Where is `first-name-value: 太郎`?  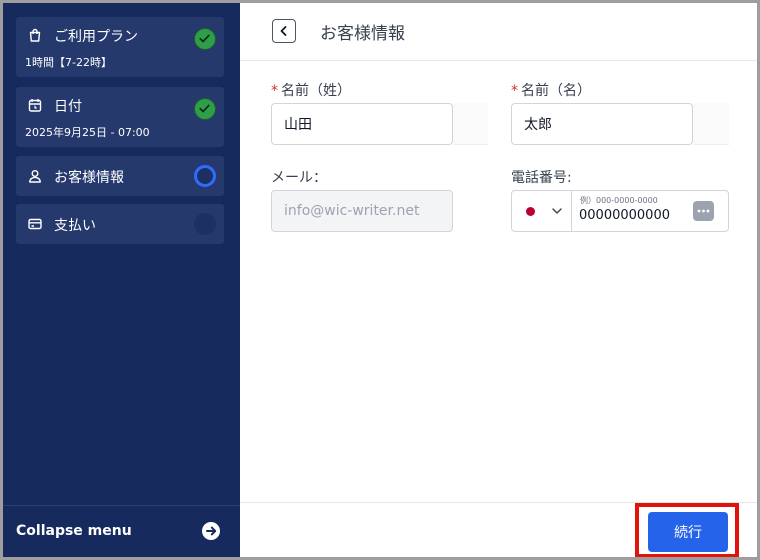
first-name-value: 太郎 is located at coordinates (538, 125).